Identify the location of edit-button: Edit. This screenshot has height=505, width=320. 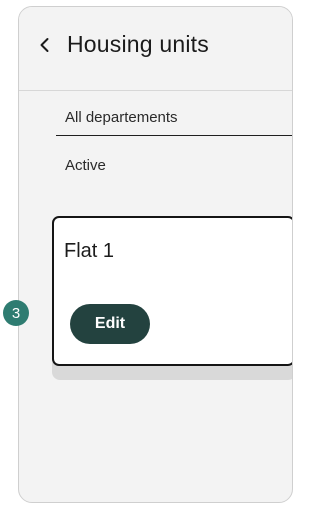
(110, 324).